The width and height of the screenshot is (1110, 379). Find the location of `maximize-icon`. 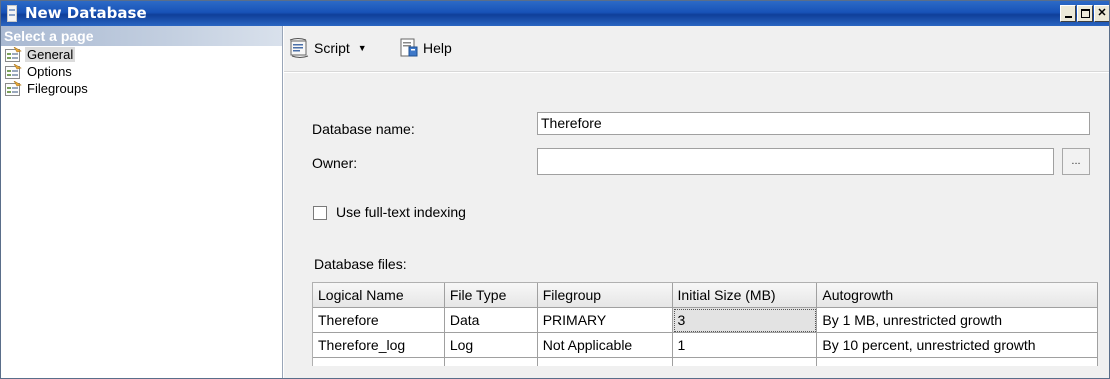

maximize-icon is located at coordinates (1085, 13).